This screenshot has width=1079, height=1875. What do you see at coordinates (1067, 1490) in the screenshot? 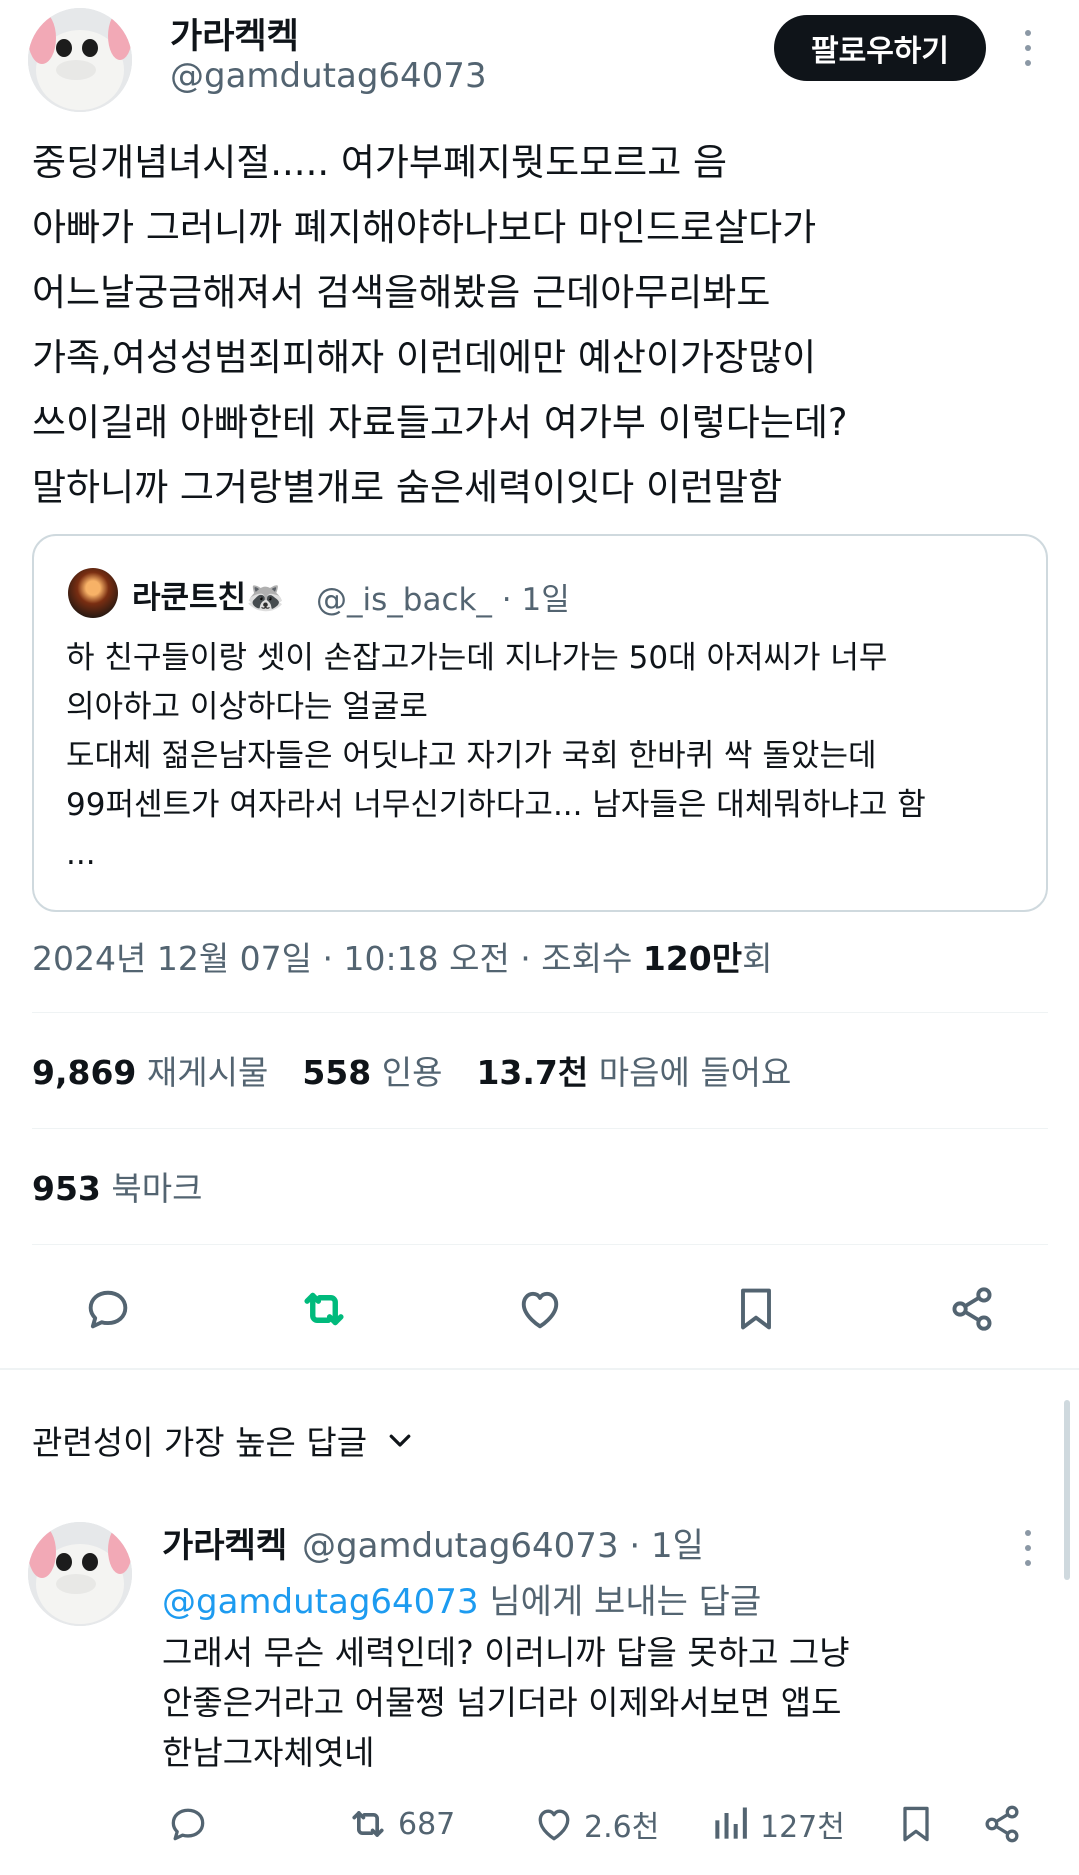
I see `scrollbar` at bounding box center [1067, 1490].